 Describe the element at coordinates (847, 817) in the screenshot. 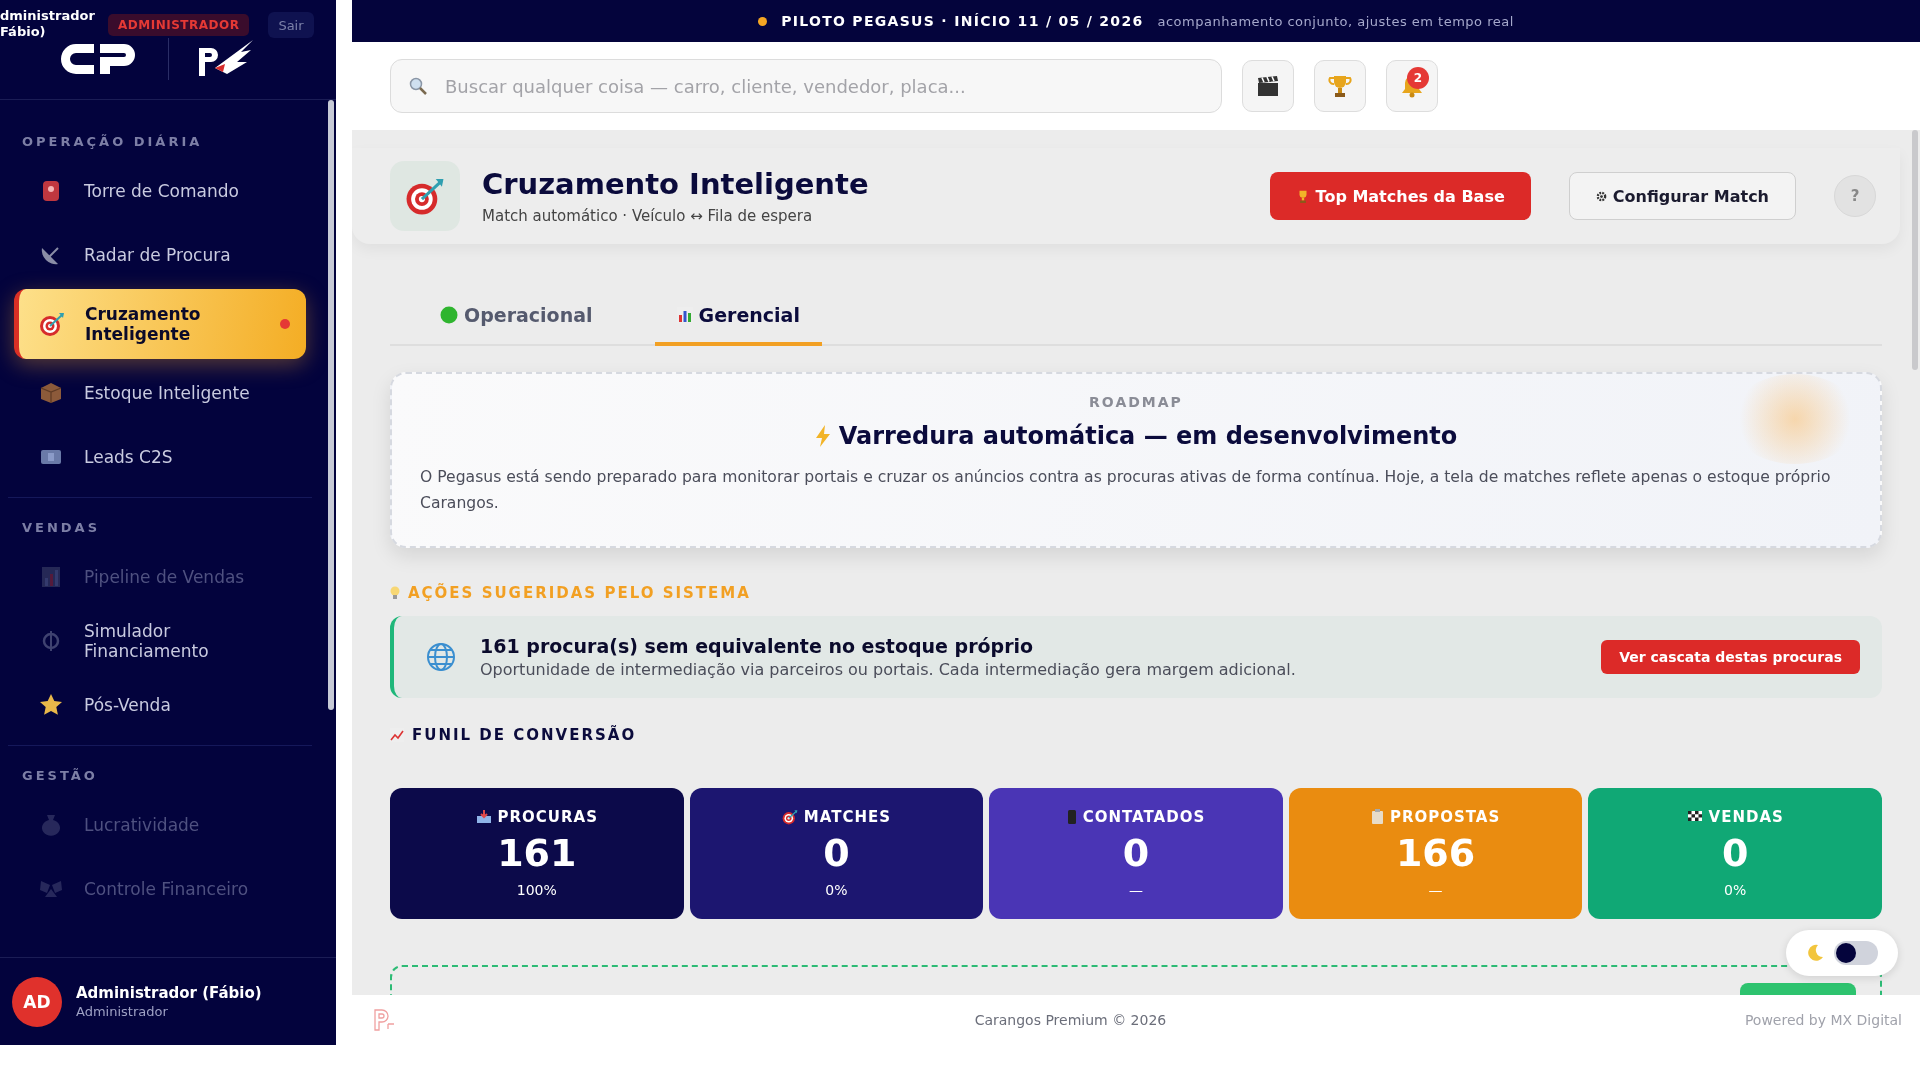

I see `stage-label: MATCHES` at that location.